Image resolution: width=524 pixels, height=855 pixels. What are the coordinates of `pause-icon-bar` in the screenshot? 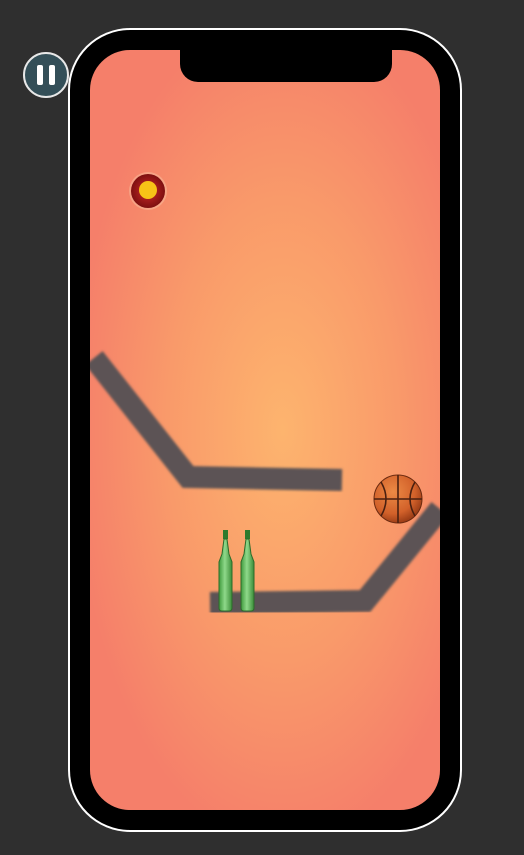 It's located at (52, 75).